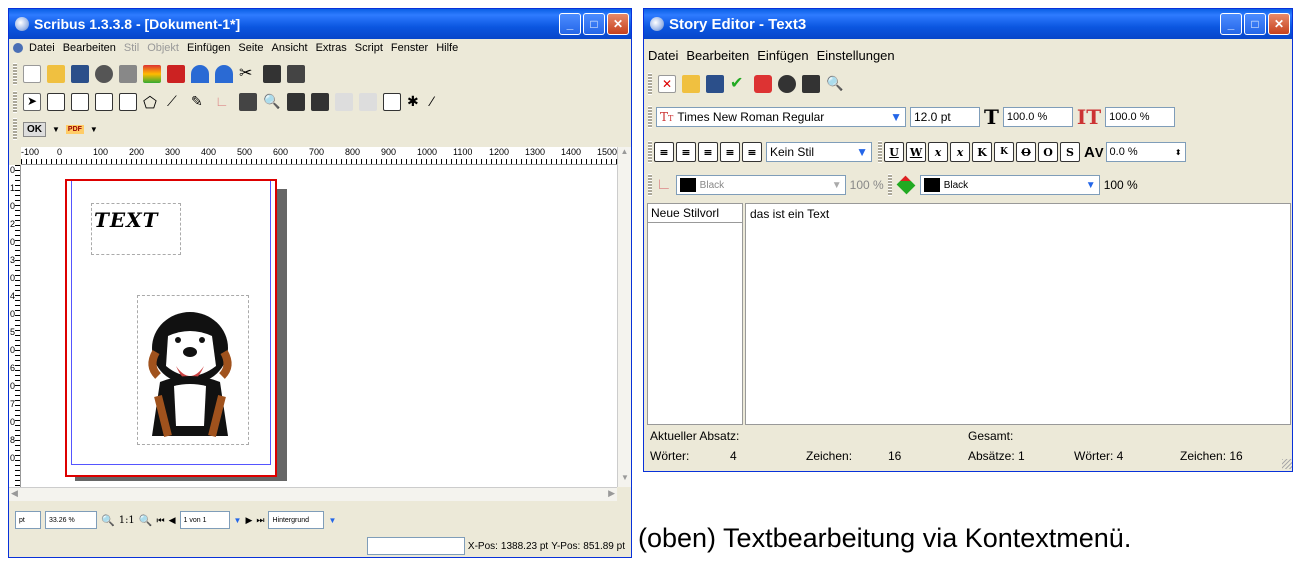 The image size is (1301, 567). I want to click on menu-objekt: Objekt, so click(163, 48).